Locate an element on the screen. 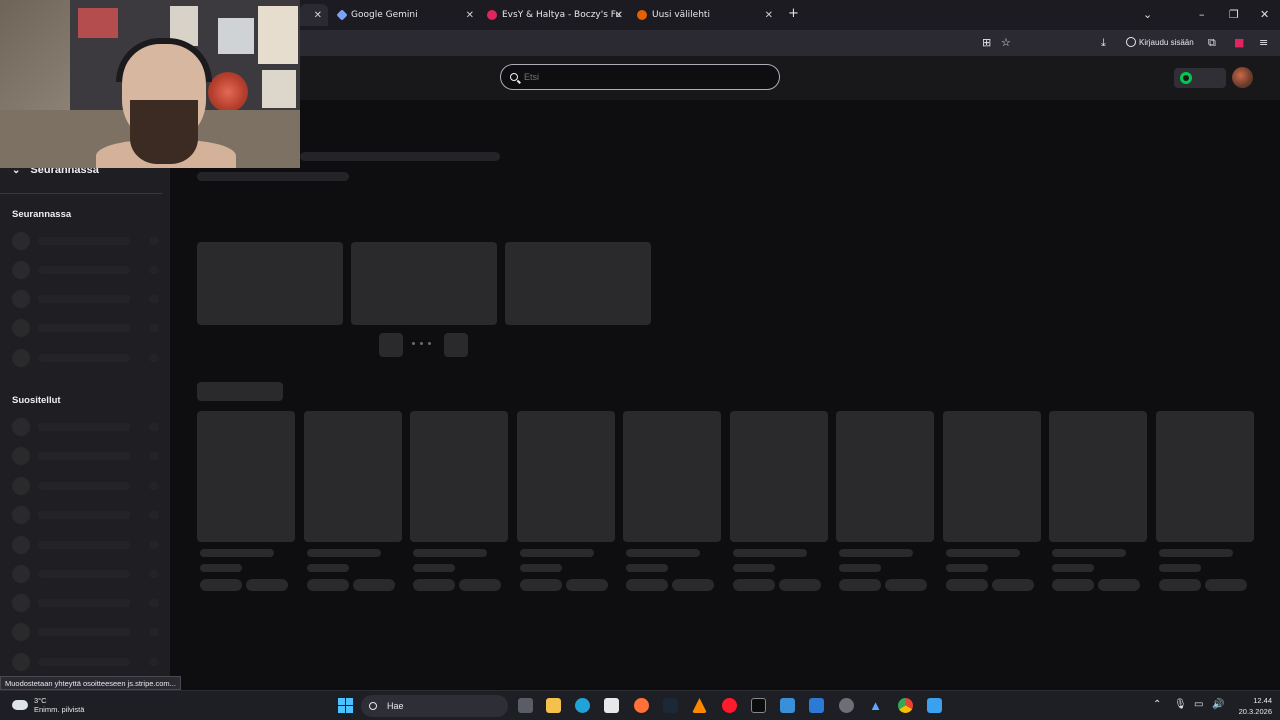 The height and width of the screenshot is (720, 1280). bookmark-star-icon: ☆ is located at coordinates (1006, 42).